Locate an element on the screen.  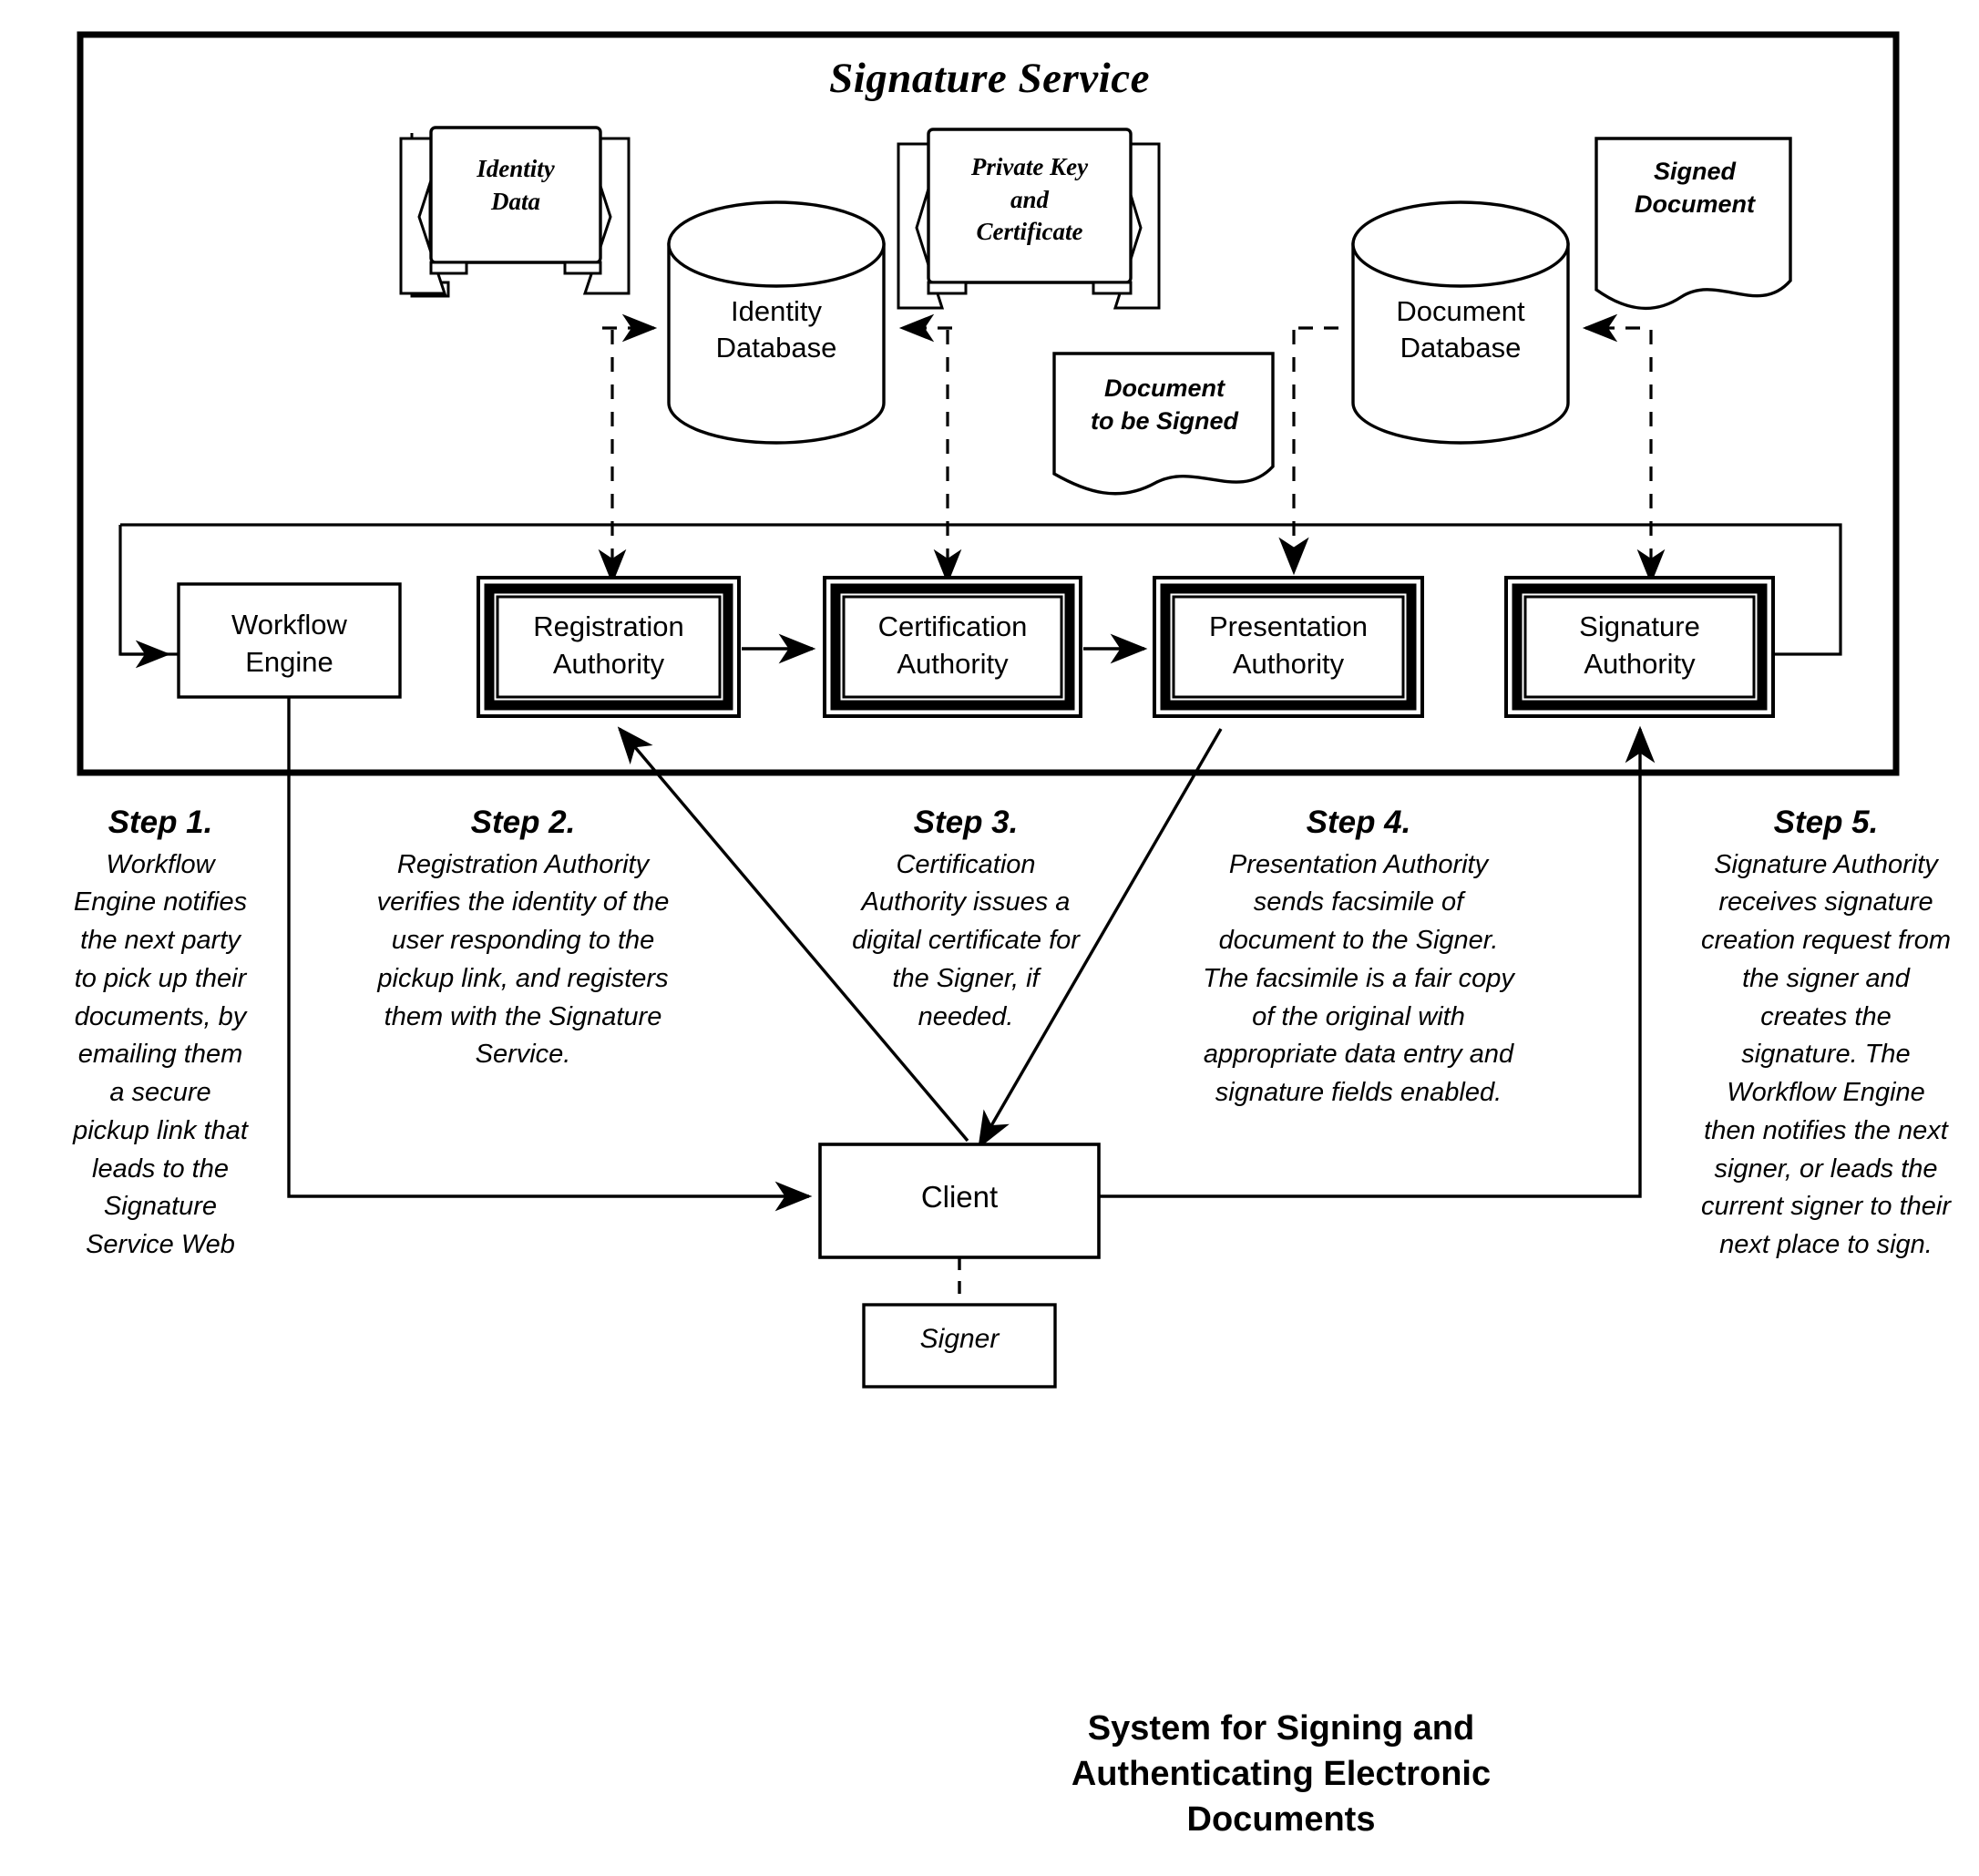
identity-database-line1: Identity is located at coordinates (776, 311).